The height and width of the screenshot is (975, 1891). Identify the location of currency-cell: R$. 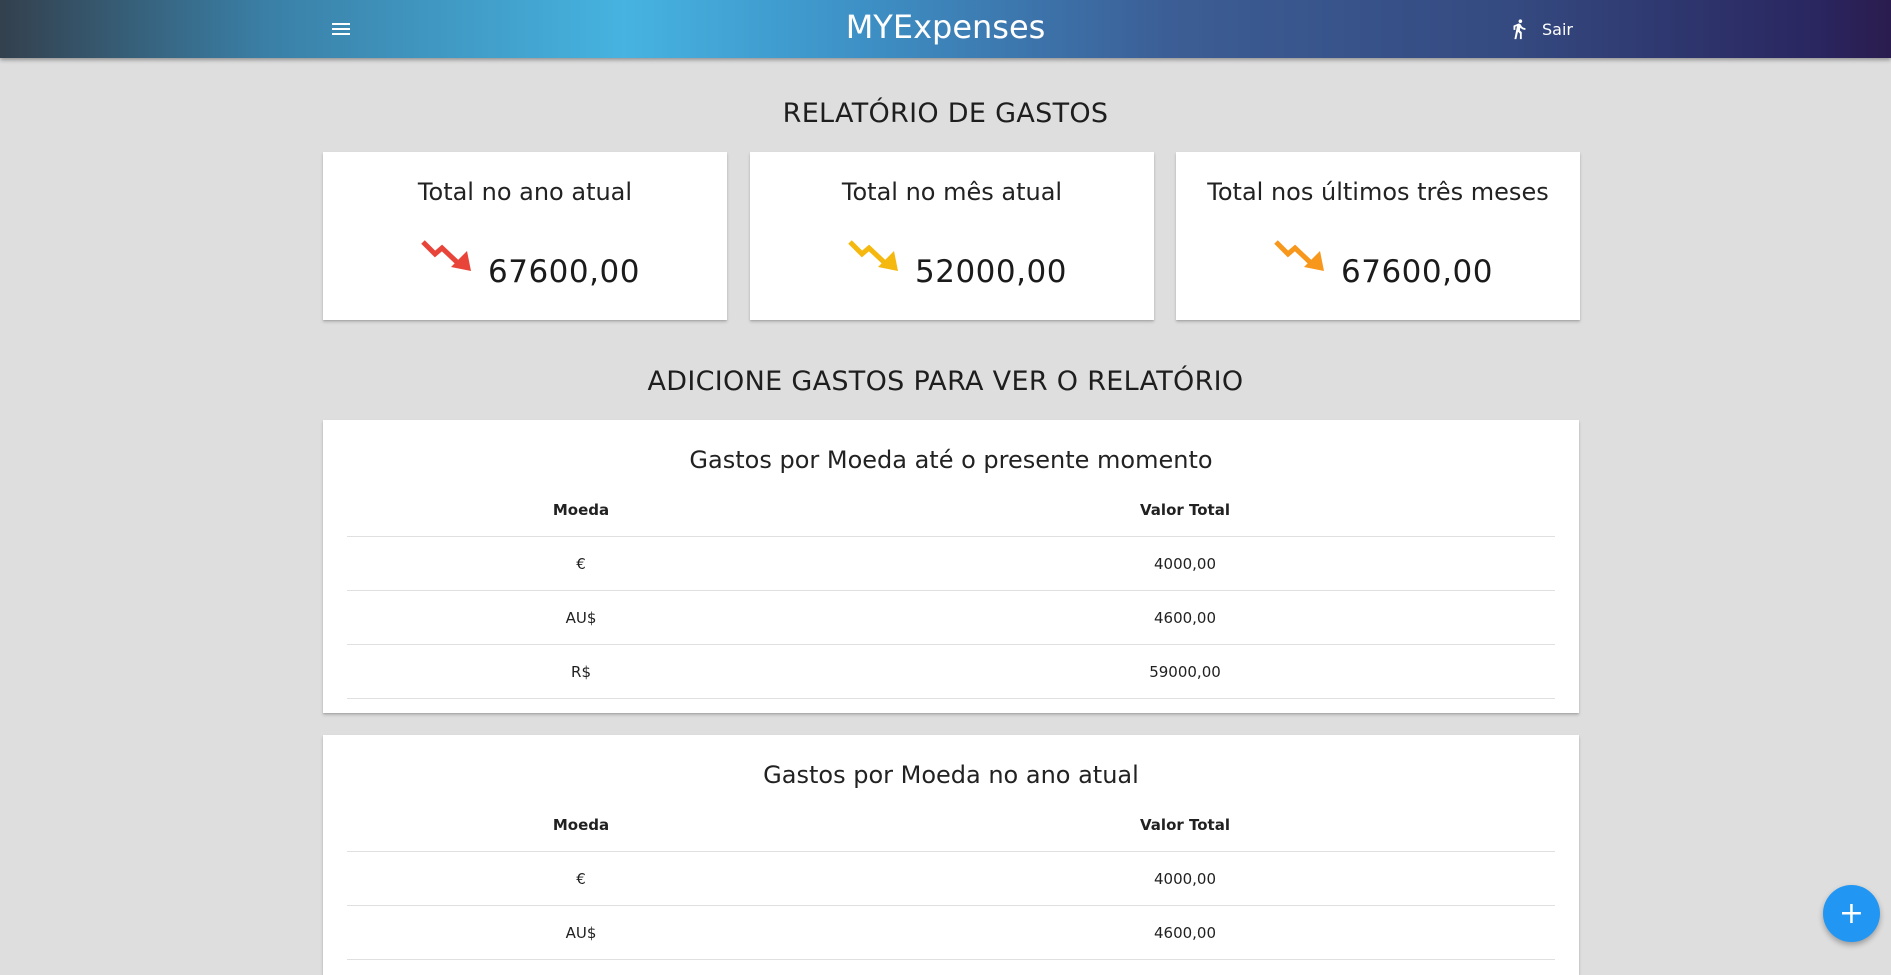
(581, 671).